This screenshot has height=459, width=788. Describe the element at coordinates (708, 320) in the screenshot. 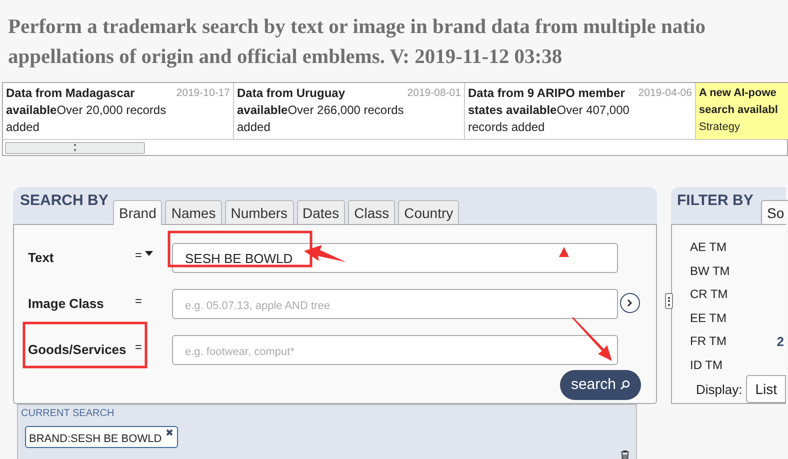

I see `filter-item: EE TM` at that location.